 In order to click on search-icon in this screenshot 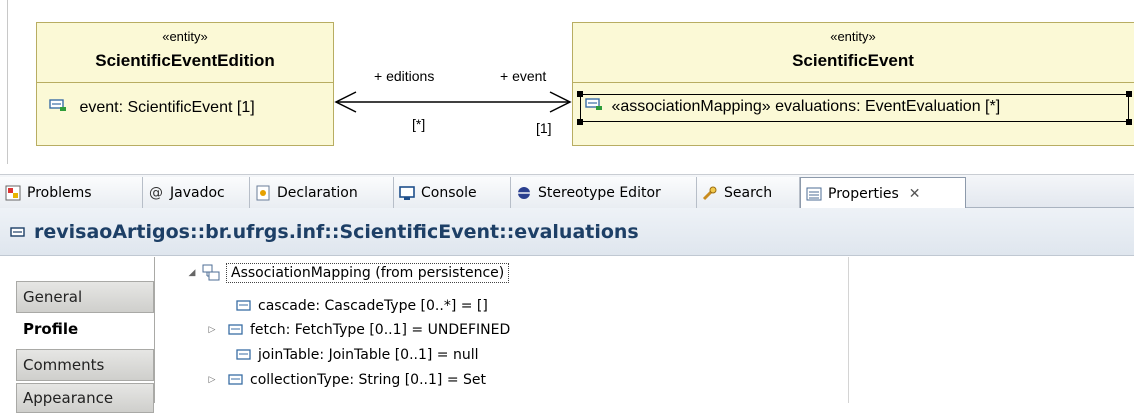, I will do `click(710, 193)`.